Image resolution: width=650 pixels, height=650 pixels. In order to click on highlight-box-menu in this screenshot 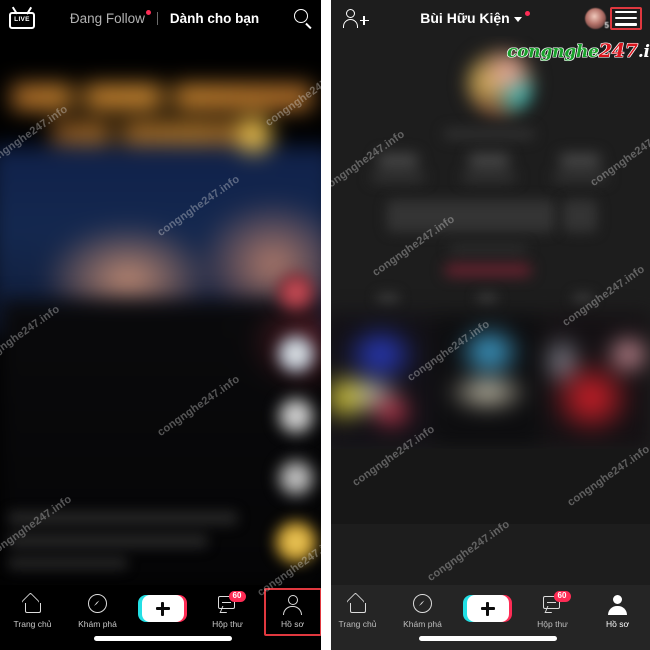, I will do `click(626, 18)`.